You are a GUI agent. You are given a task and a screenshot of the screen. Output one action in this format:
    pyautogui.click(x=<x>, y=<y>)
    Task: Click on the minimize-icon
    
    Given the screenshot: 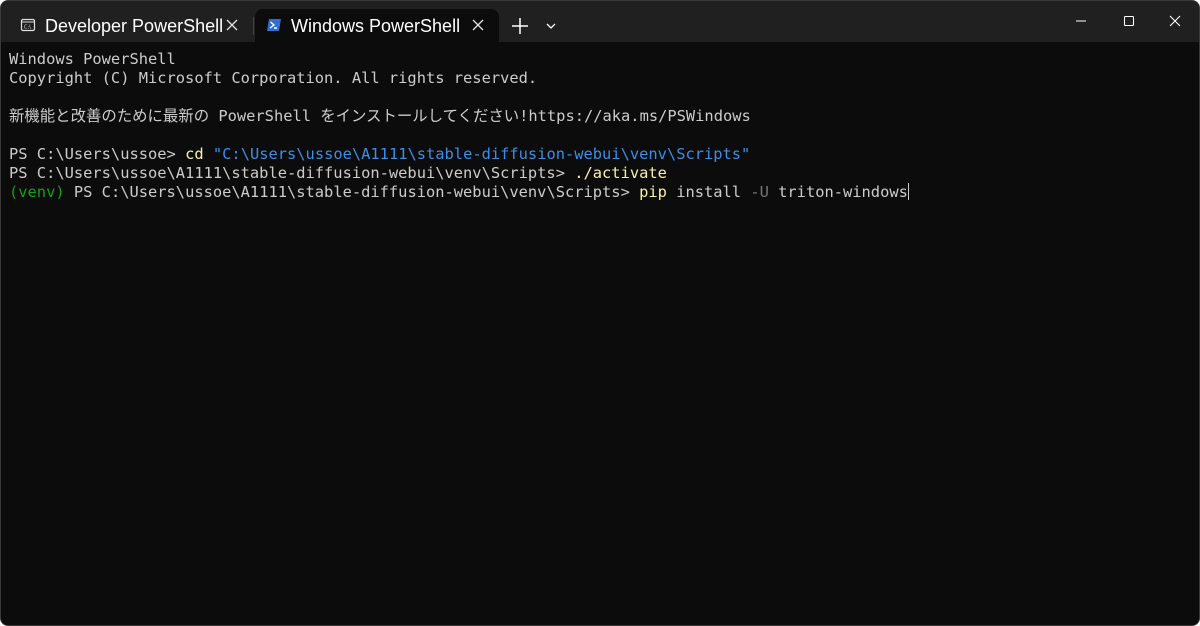 What is the action you would take?
    pyautogui.click(x=1081, y=21)
    